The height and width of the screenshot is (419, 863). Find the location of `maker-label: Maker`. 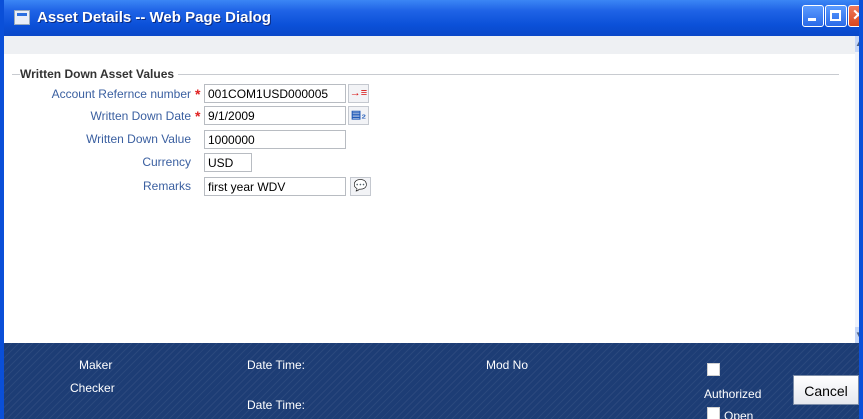

maker-label: Maker is located at coordinates (96, 365).